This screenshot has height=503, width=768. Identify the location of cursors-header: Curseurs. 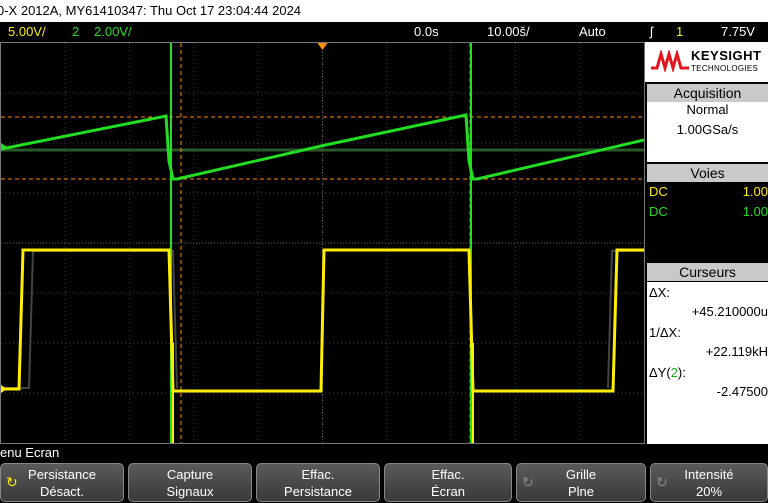
(707, 272).